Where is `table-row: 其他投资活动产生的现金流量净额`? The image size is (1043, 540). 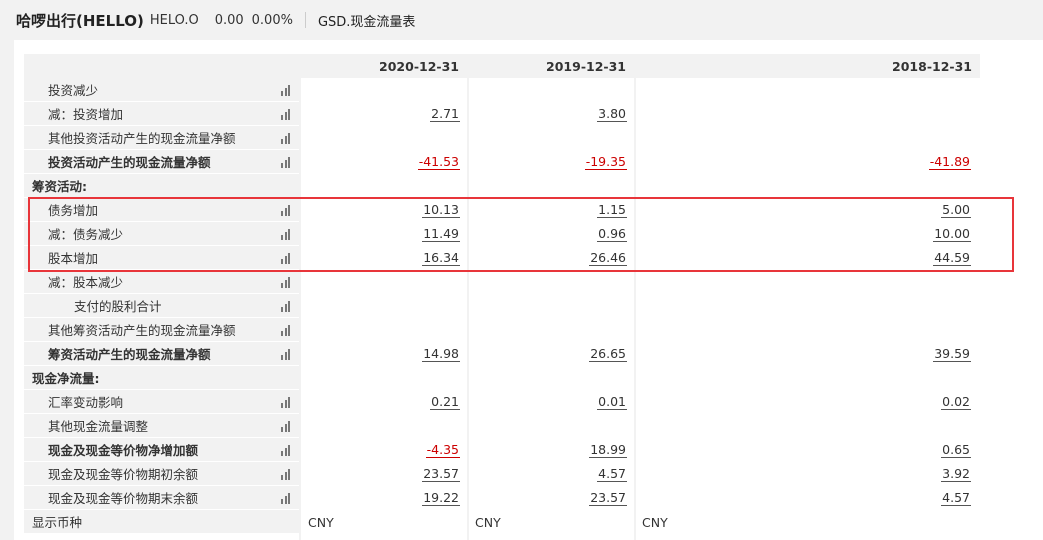 table-row: 其他投资活动产生的现金流量净额 is located at coordinates (509, 138).